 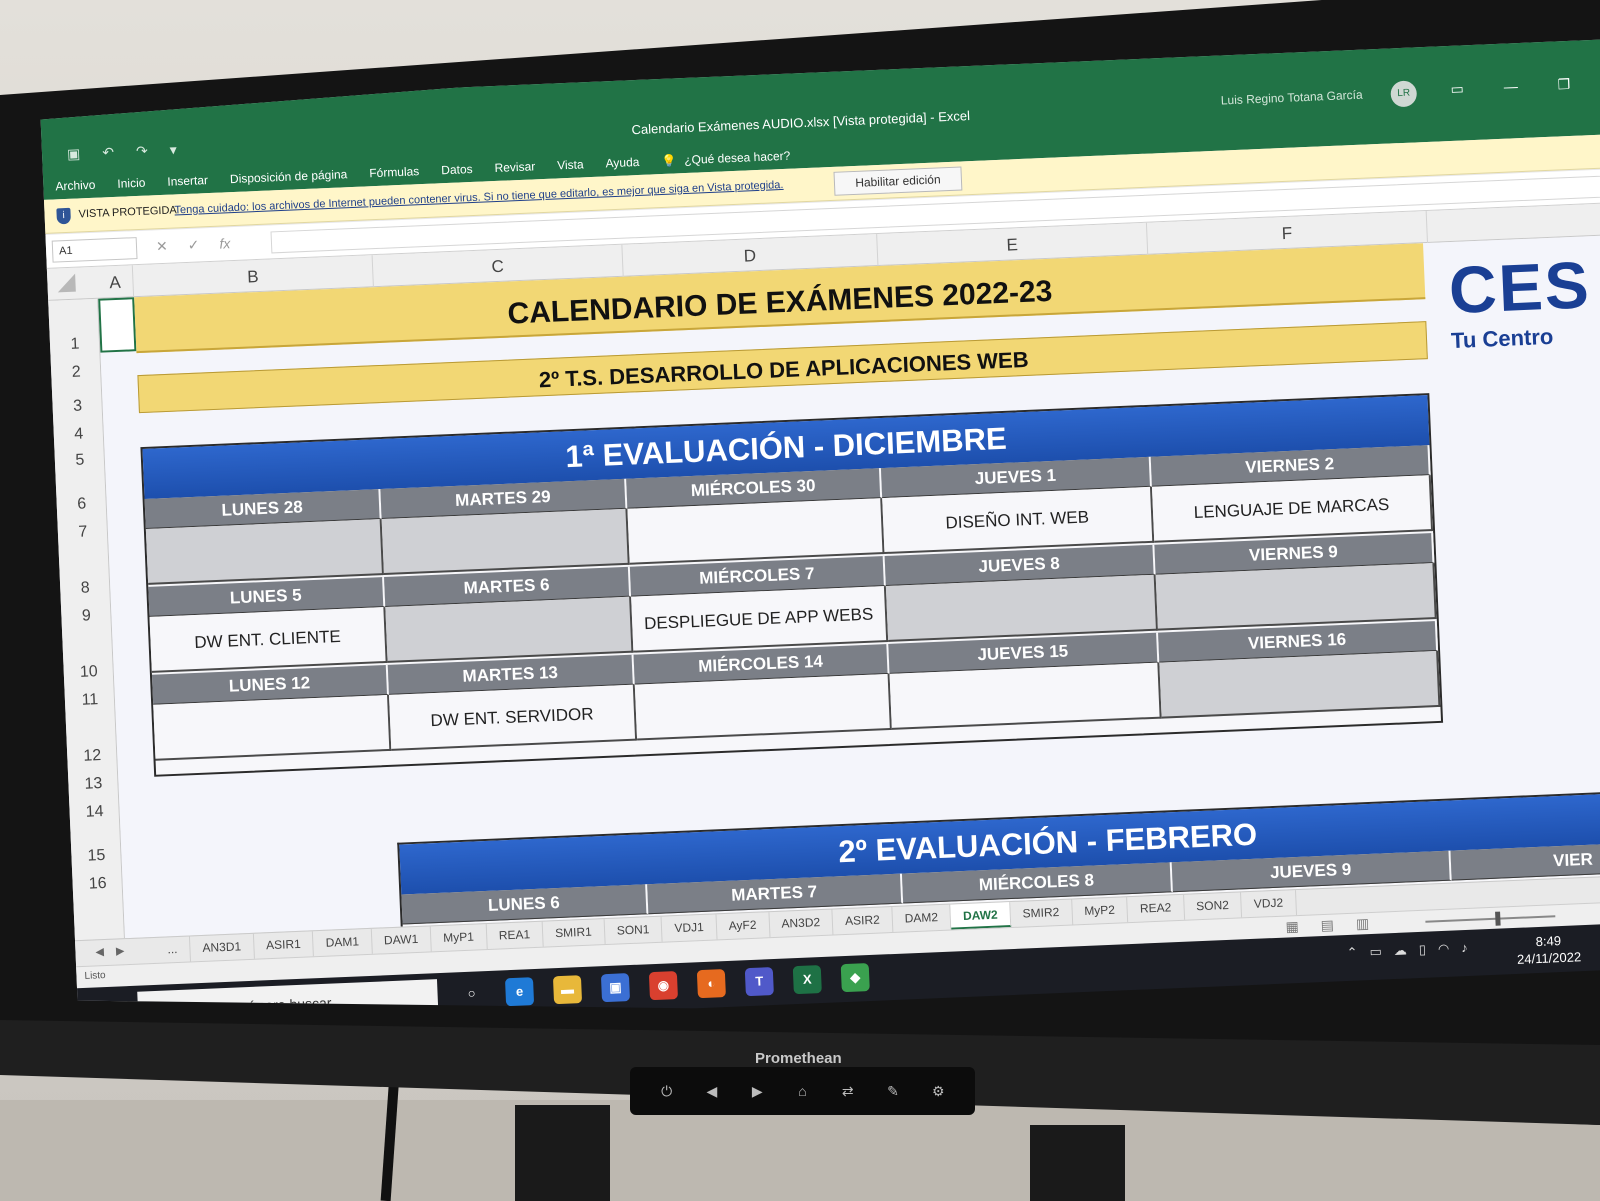 What do you see at coordinates (1464, 948) in the screenshot?
I see `volume-icon: ♪` at bounding box center [1464, 948].